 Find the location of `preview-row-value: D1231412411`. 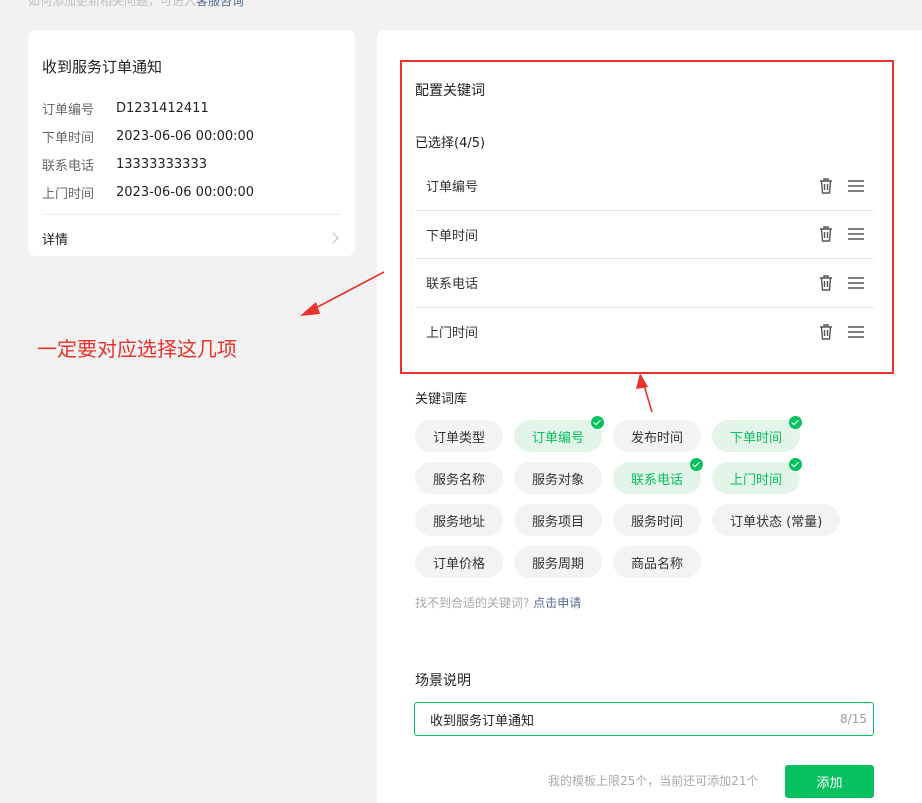

preview-row-value: D1231412411 is located at coordinates (162, 108).